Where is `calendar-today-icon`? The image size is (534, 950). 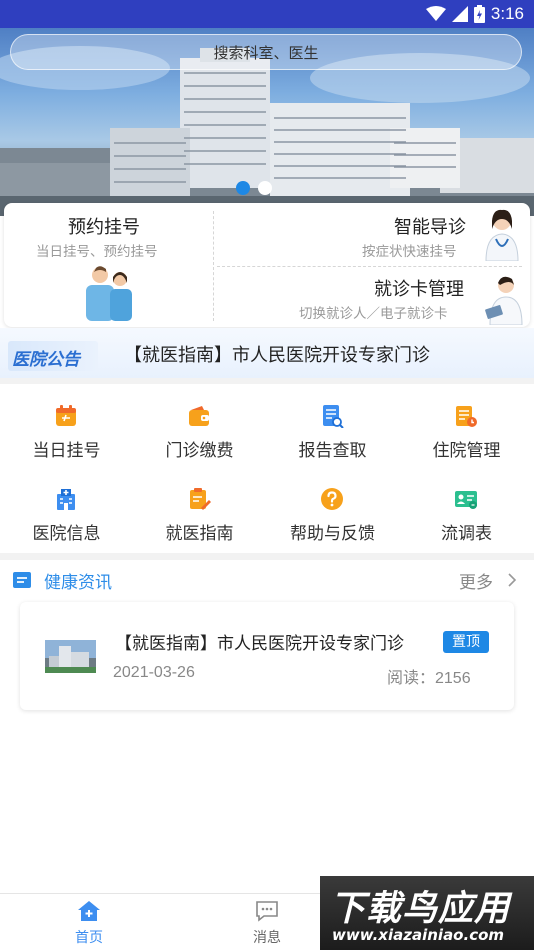 calendar-today-icon is located at coordinates (66, 415).